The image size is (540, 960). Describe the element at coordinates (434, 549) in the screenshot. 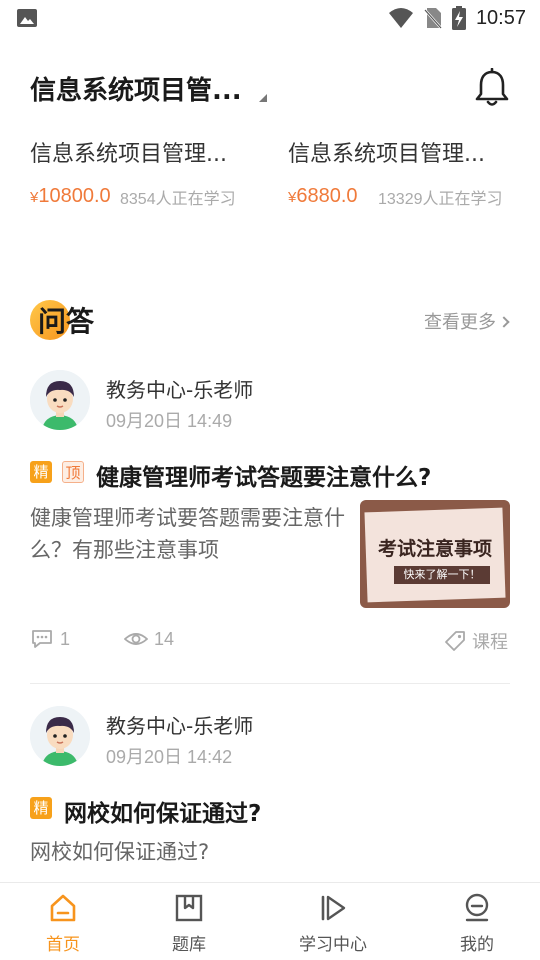

I see `thumbnail-title: 考试注意事项` at that location.